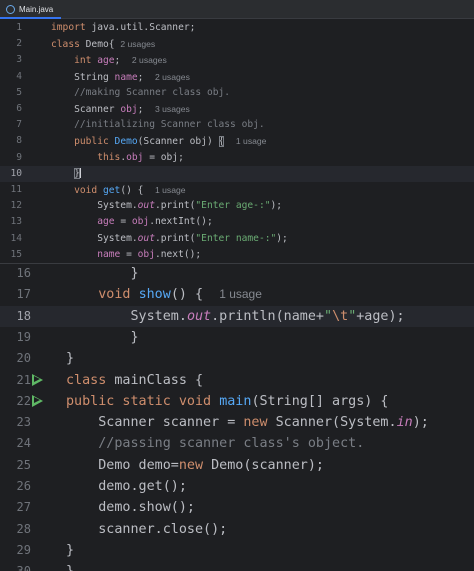 Image resolution: width=474 pixels, height=571 pixels. What do you see at coordinates (77, 190) in the screenshot?
I see `code-token: void` at bounding box center [77, 190].